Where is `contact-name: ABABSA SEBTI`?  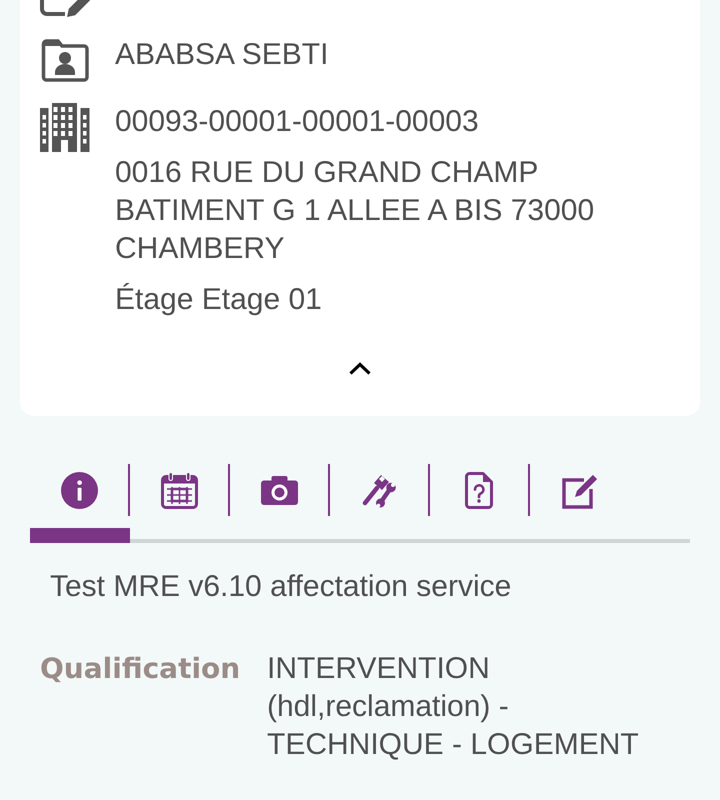 contact-name: ABABSA SEBTI is located at coordinates (222, 55).